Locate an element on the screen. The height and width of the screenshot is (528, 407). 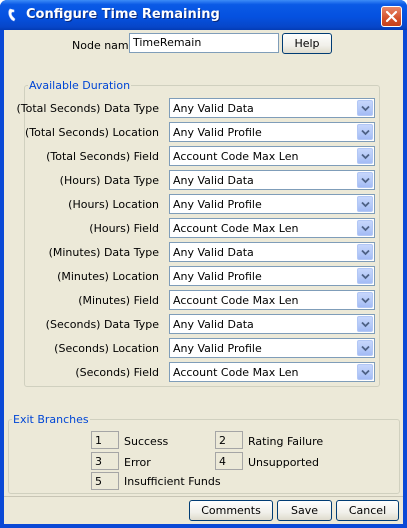
title-bar: Configure Time Remaining is located at coordinates (203, 15).